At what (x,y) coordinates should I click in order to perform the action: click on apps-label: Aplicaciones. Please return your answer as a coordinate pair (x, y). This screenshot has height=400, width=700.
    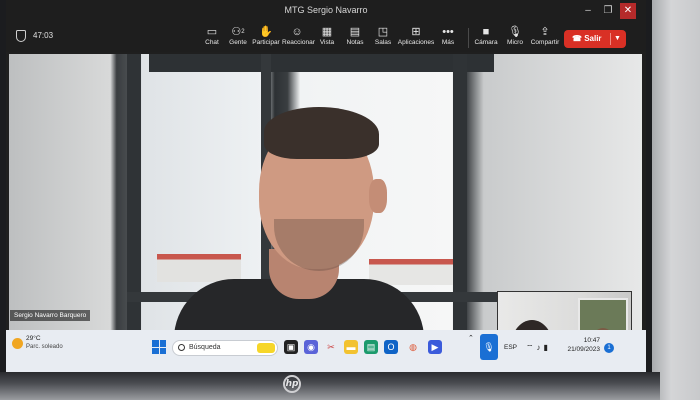
    Looking at the image, I should click on (416, 42).